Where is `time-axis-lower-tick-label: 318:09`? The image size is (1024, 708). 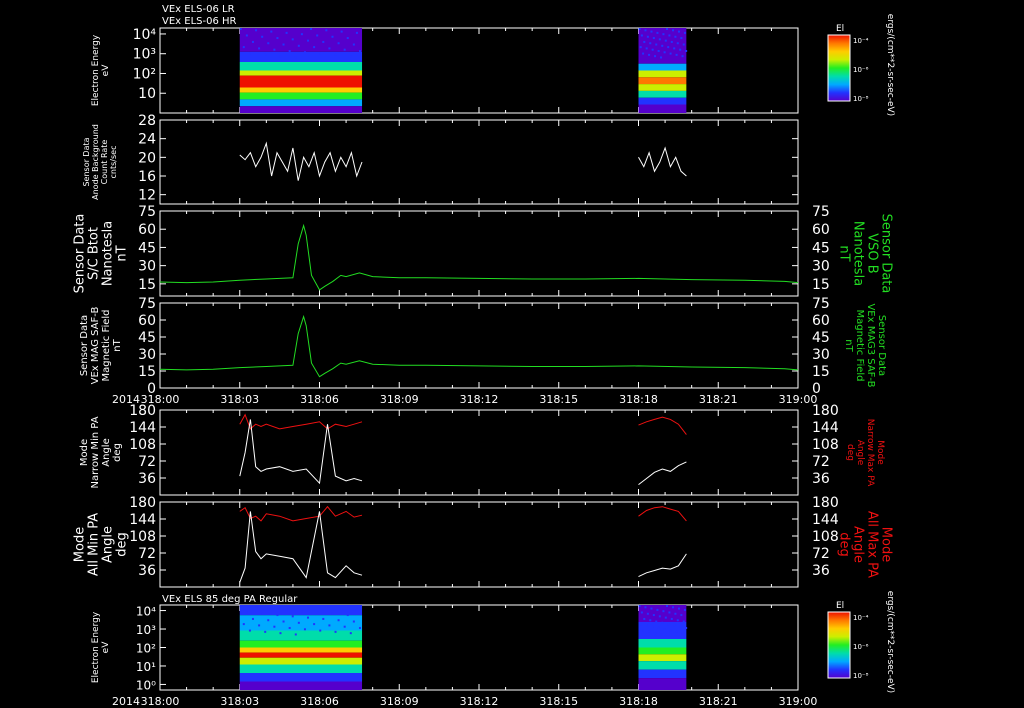
time-axis-lower-tick-label: 318:09 is located at coordinates (399, 701).